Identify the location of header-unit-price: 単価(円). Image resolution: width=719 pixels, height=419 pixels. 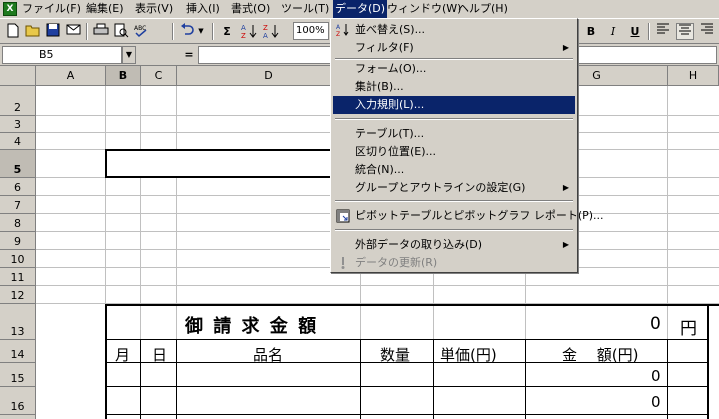
(468, 355).